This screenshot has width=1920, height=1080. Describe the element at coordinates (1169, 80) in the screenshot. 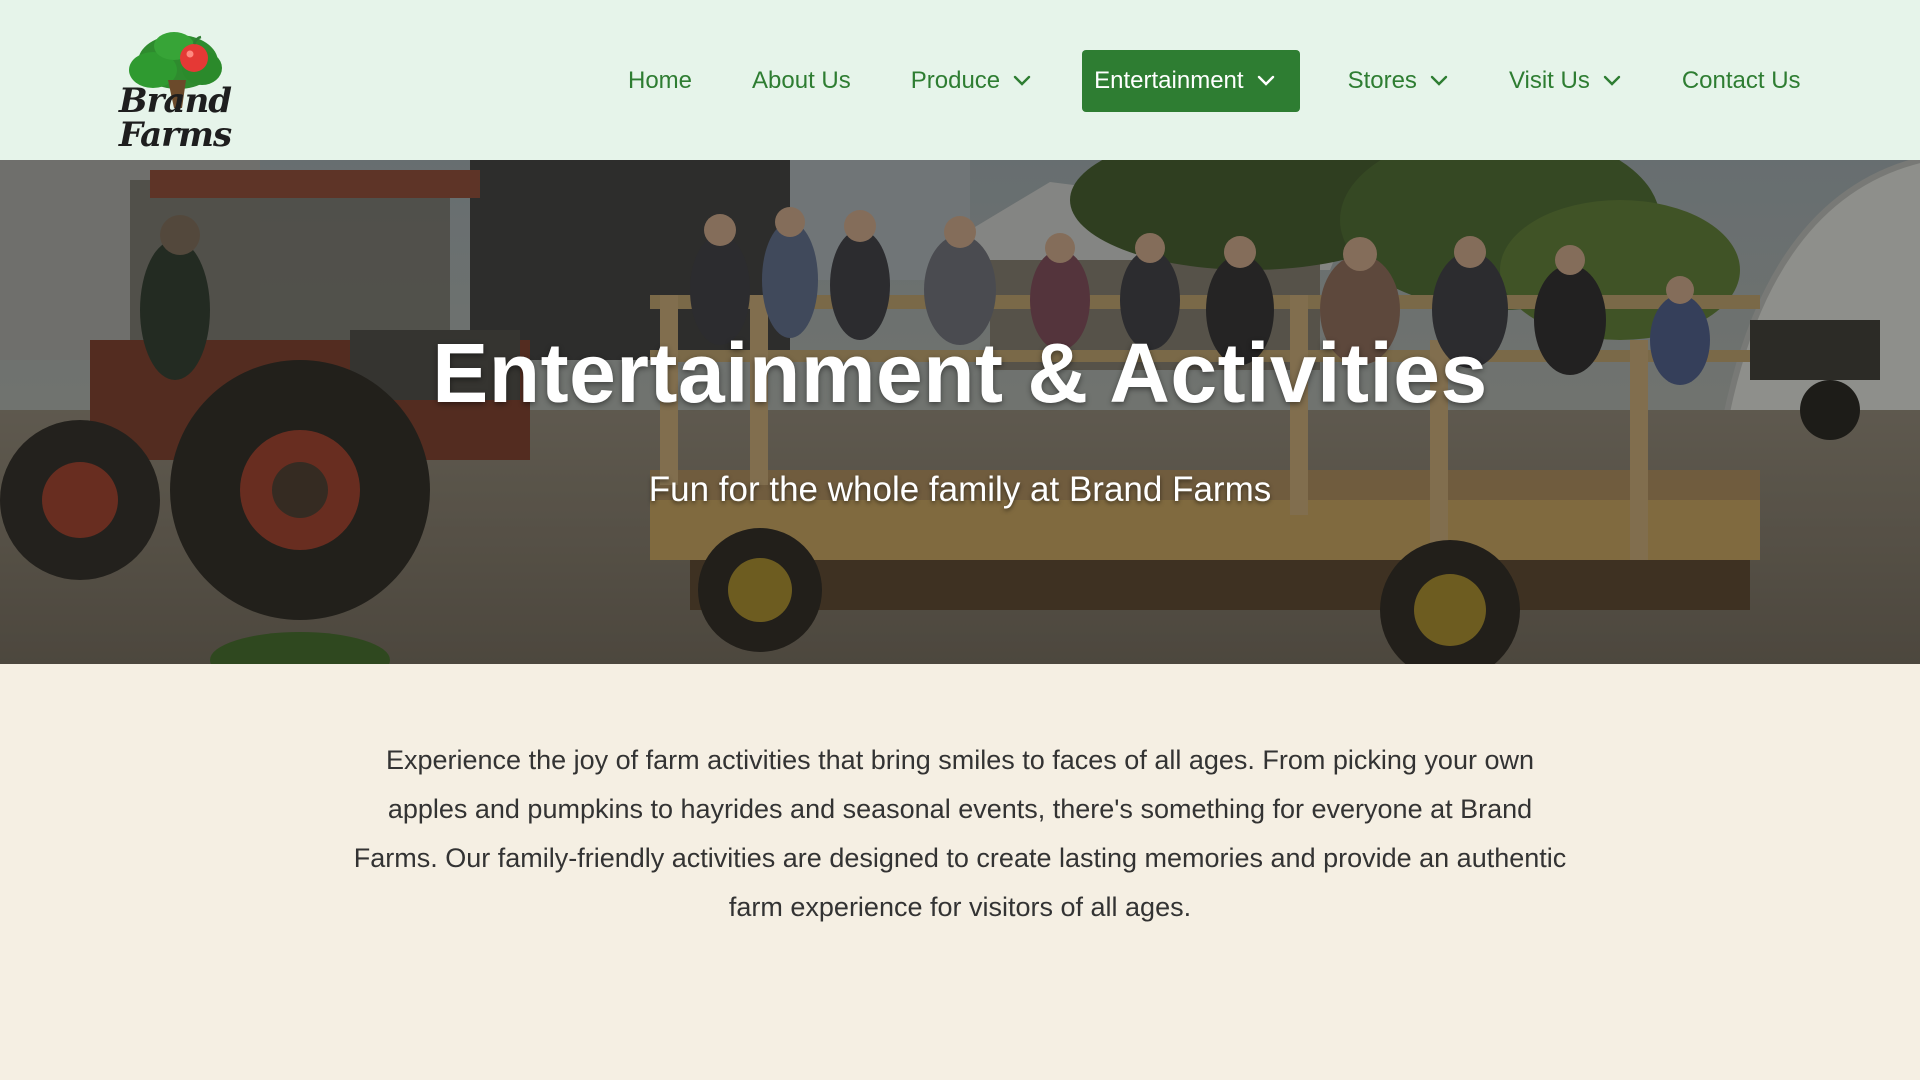

I see `nav-entertainment-label: Entertainment` at that location.